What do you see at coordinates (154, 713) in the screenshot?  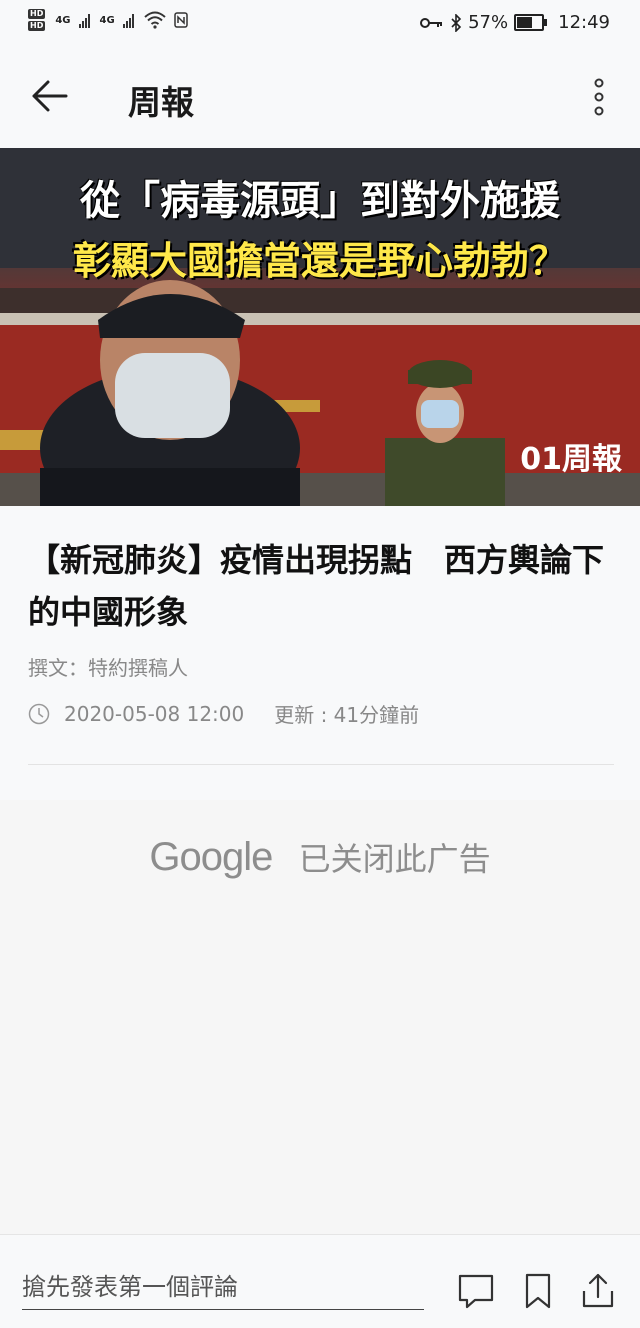 I see `publish-date: 2020-05-08 12:00` at bounding box center [154, 713].